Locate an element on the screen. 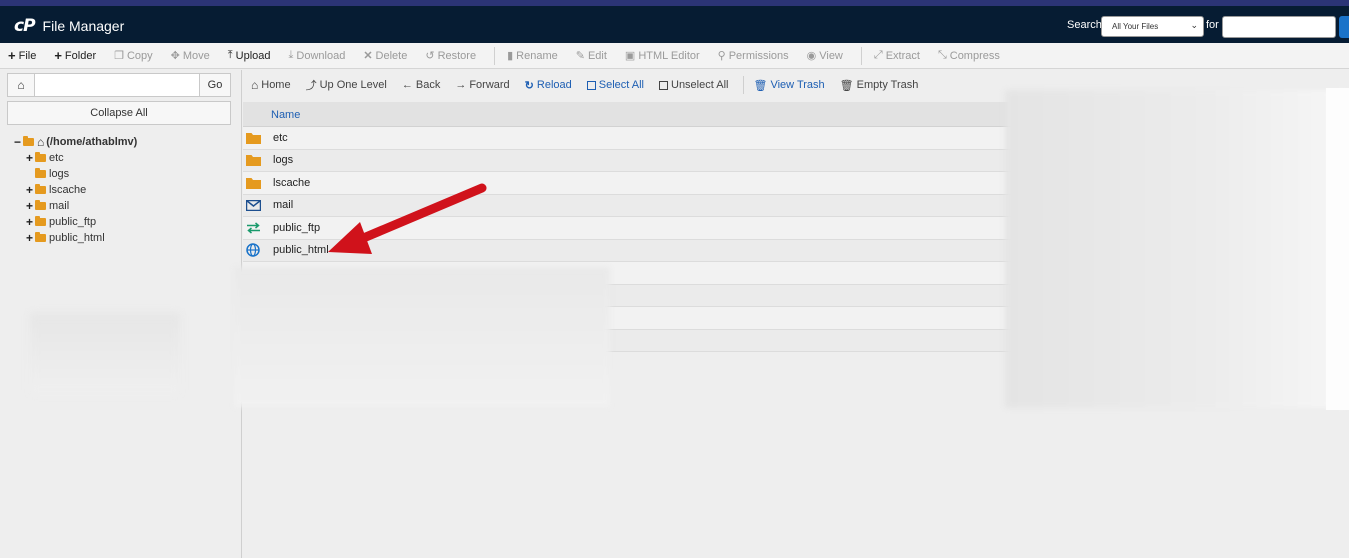  upload-button: ⤒ Upload is located at coordinates (249, 55).